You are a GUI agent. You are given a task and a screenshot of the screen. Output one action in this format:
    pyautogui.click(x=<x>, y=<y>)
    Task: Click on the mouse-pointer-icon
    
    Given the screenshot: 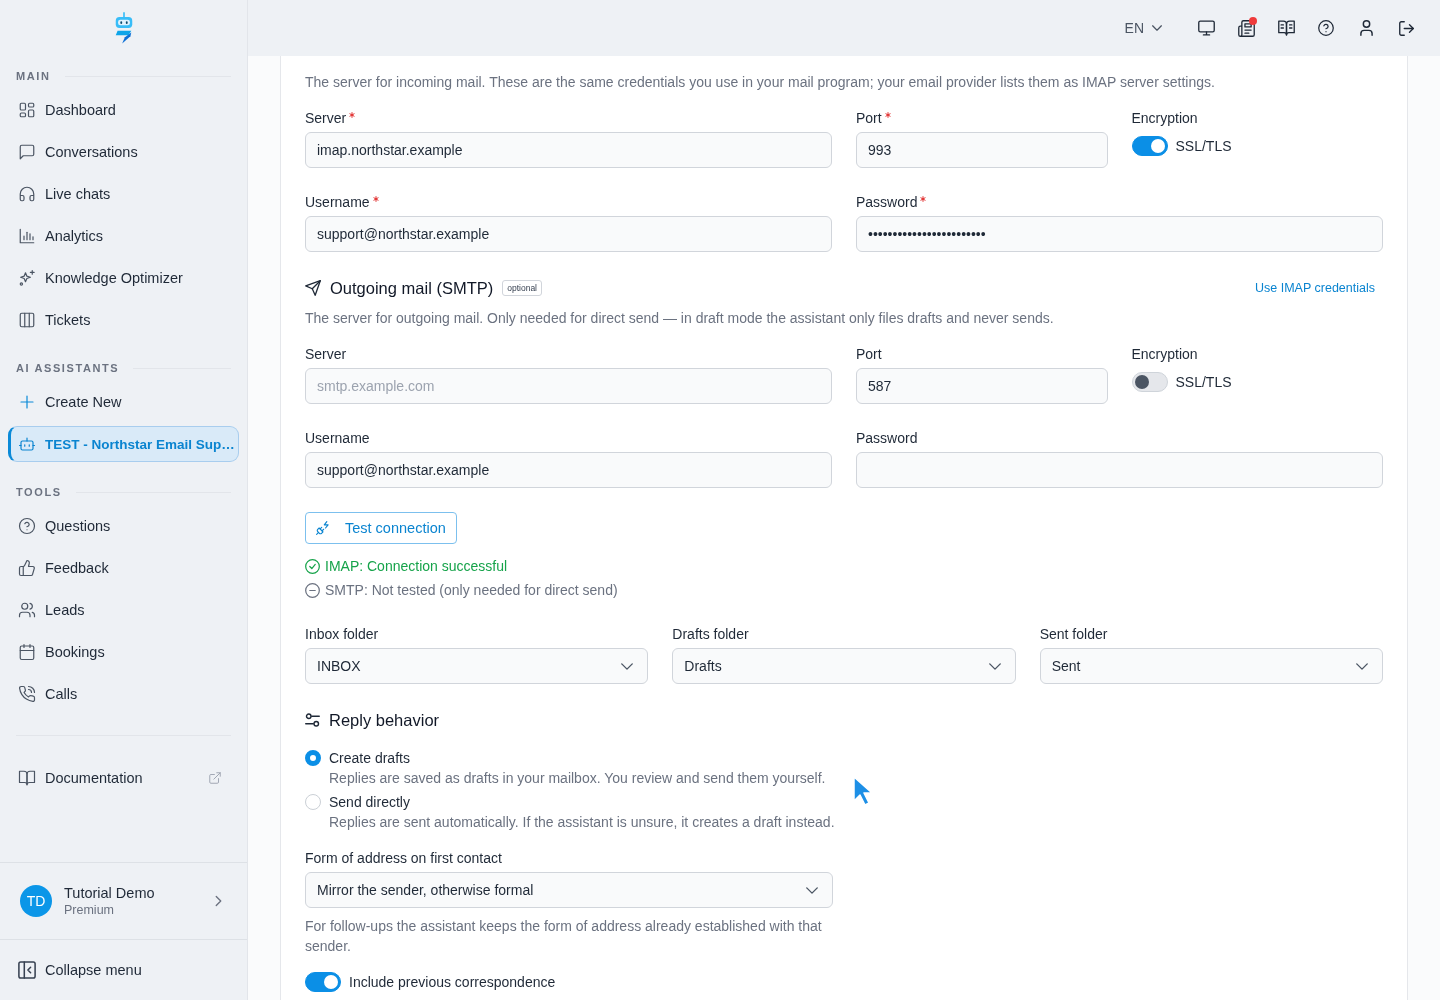 What is the action you would take?
    pyautogui.click(x=862, y=791)
    